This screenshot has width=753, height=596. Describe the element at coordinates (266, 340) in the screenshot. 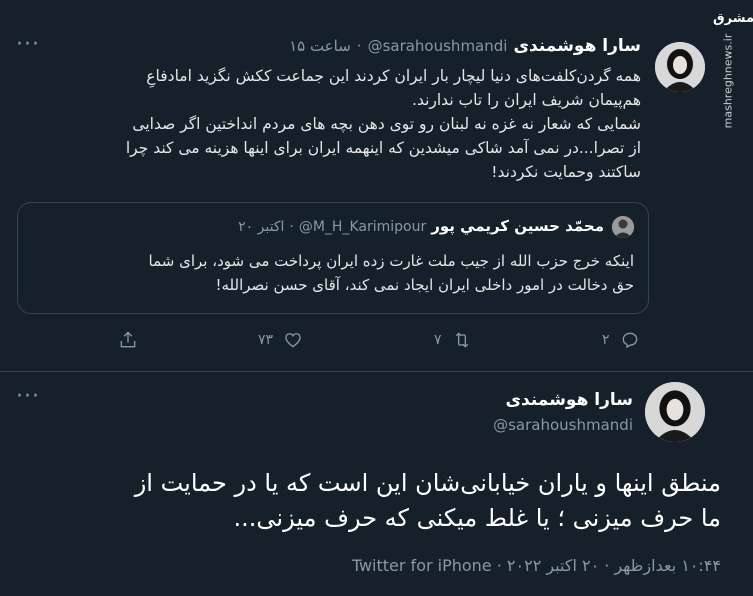

I see `like-count: ۷۳` at that location.